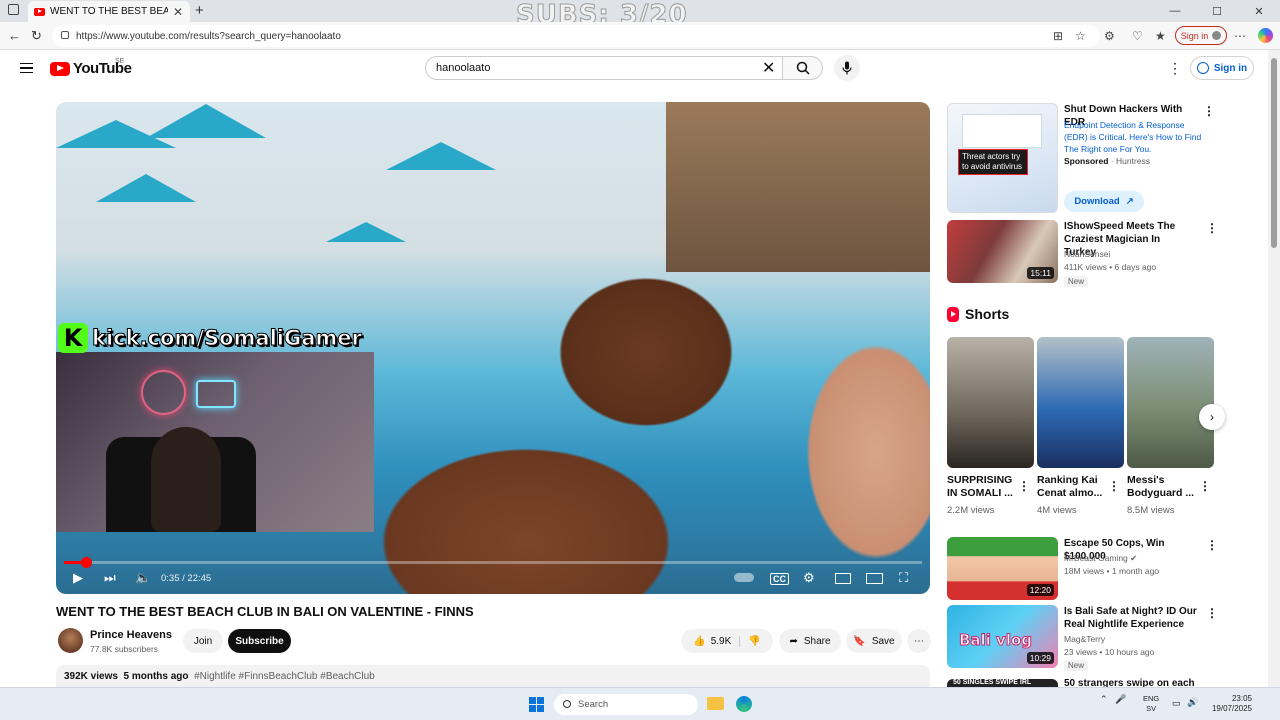 The height and width of the screenshot is (720, 1280). What do you see at coordinates (284, 676) in the screenshot?
I see `hashtags: #Nightlife #FinnsBeachClub #BeachClub` at bounding box center [284, 676].